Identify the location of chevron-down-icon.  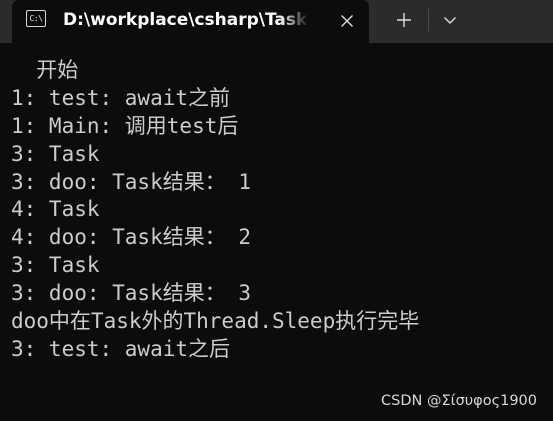
(450, 20).